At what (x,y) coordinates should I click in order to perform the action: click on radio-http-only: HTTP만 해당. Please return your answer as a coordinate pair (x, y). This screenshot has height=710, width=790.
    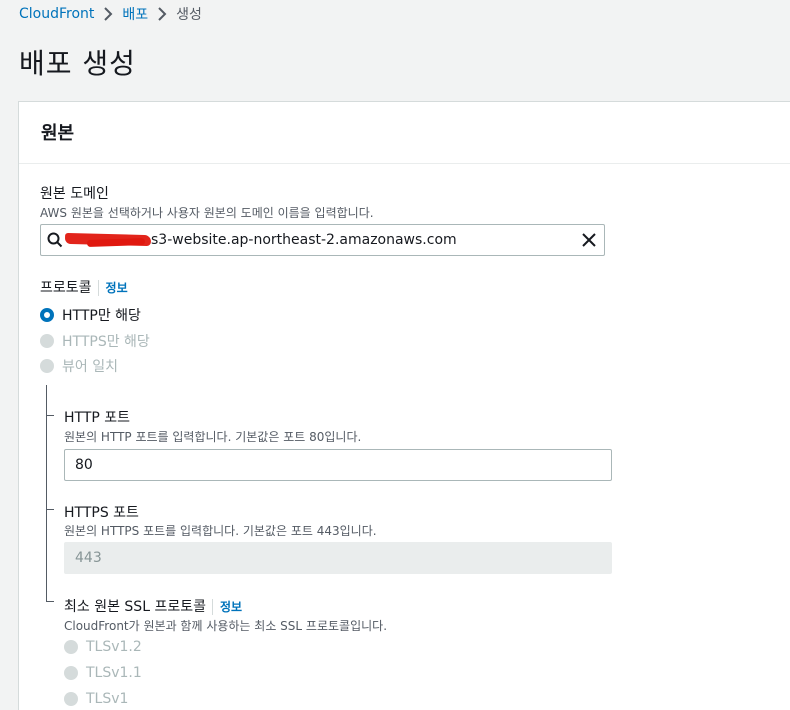
    Looking at the image, I should click on (90, 315).